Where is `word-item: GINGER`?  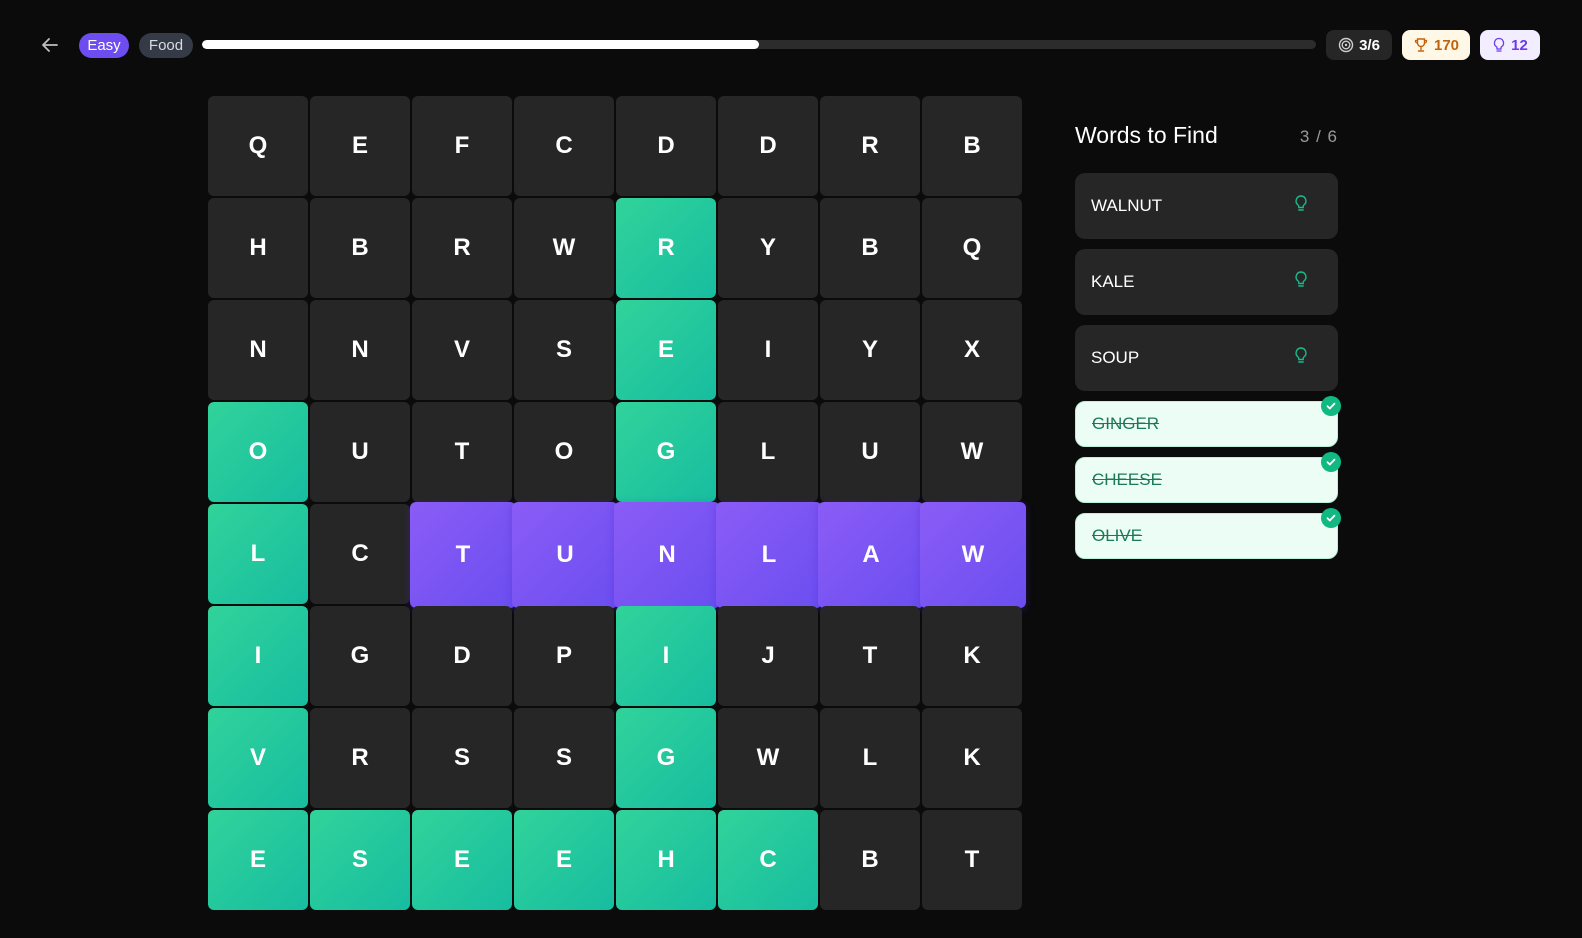 word-item: GINGER is located at coordinates (1208, 421).